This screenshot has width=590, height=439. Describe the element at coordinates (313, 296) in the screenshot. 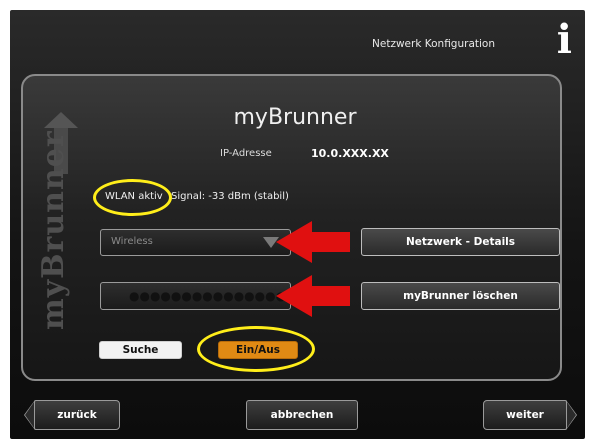

I see `annotation-arrow-password` at that location.